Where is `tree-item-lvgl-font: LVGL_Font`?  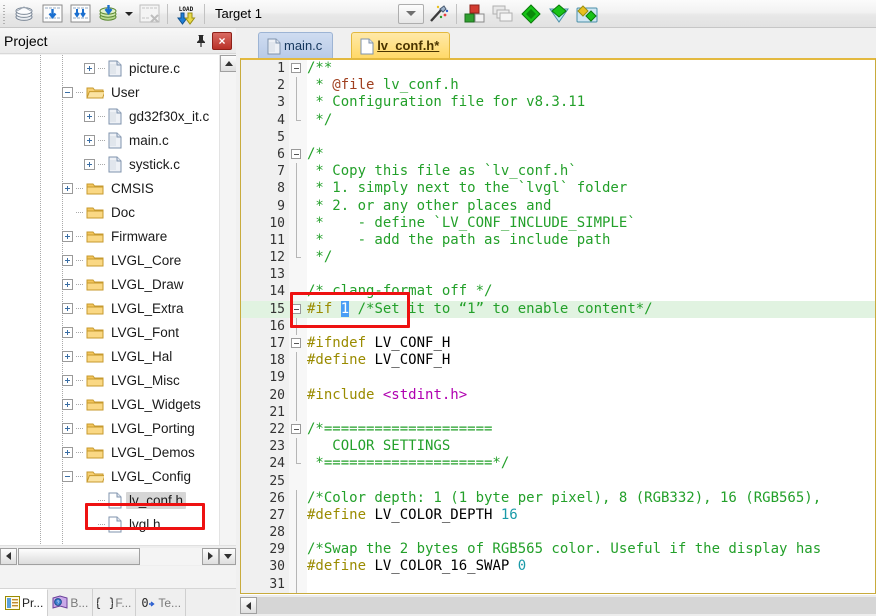 tree-item-lvgl-font: LVGL_Font is located at coordinates (109, 332).